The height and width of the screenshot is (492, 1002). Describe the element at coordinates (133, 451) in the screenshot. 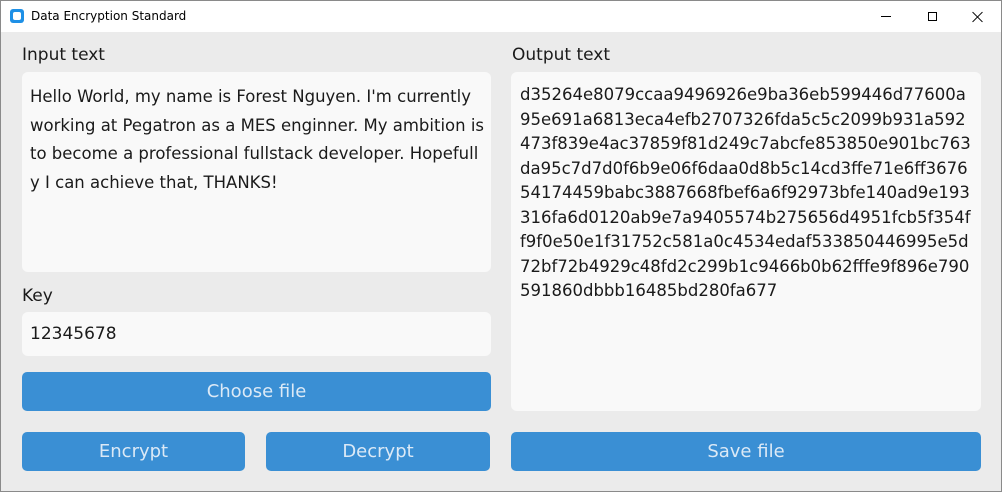

I see `encrypt-button: Encrypt` at that location.